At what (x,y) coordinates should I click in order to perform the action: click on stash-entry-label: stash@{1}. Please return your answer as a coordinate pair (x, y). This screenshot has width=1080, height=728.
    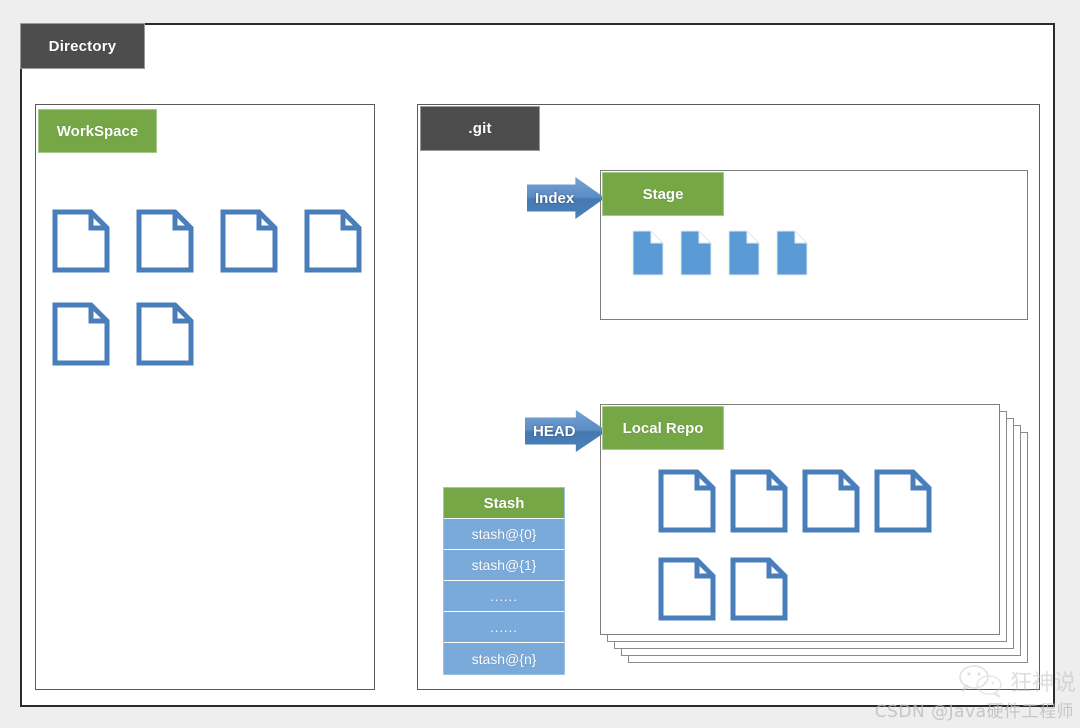
    Looking at the image, I should click on (504, 565).